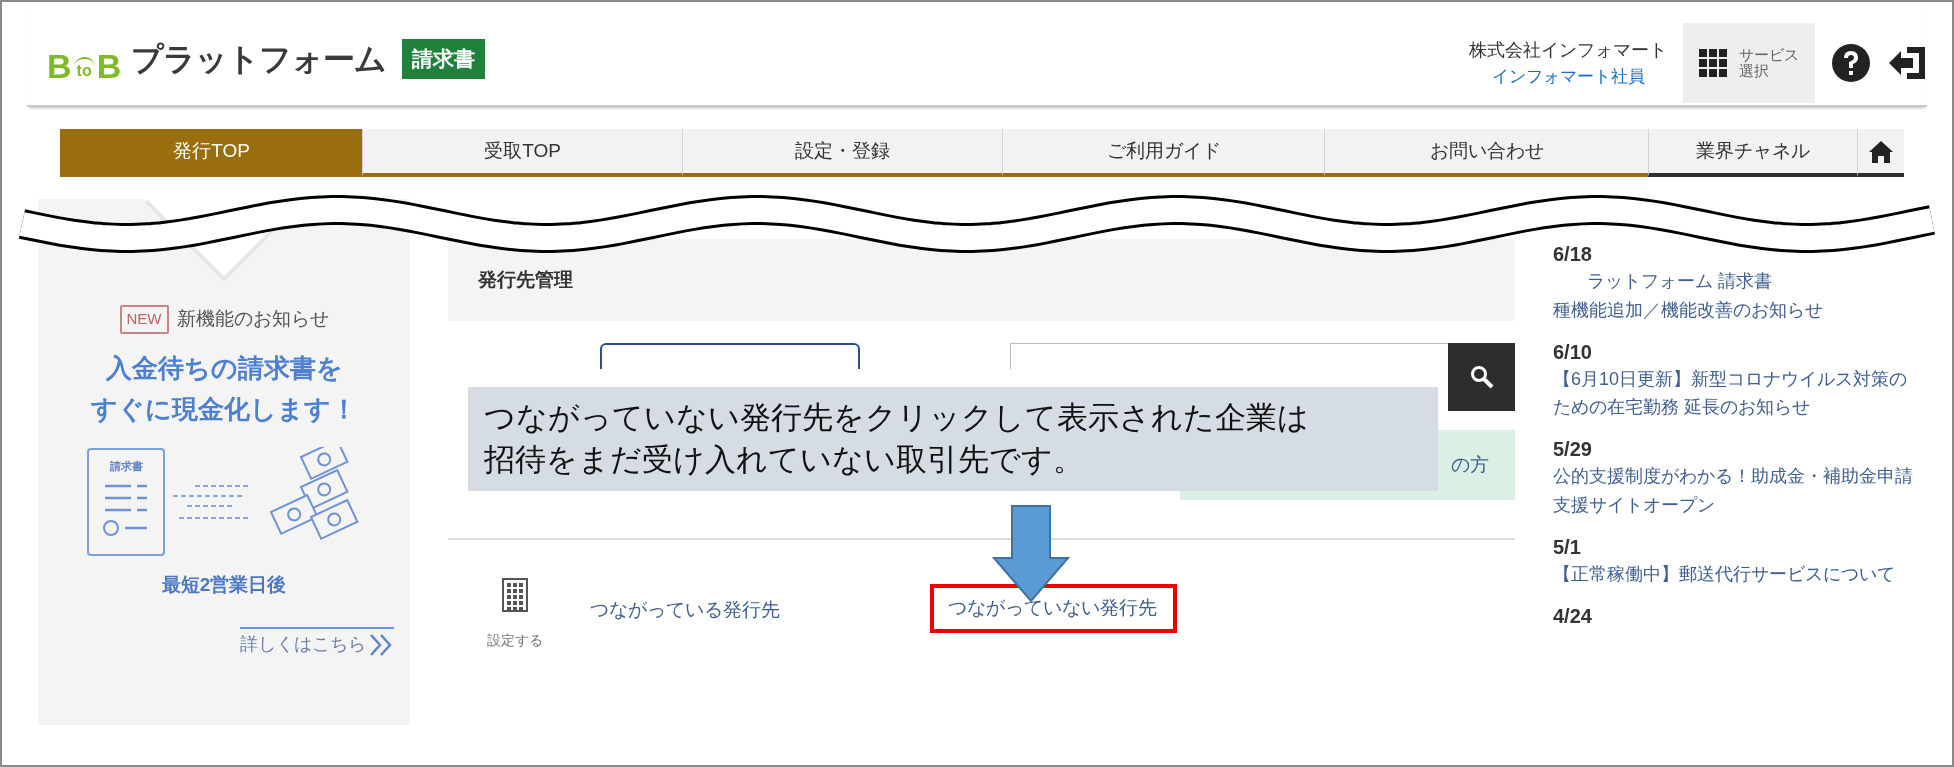 Image resolution: width=1954 pixels, height=767 pixels. Describe the element at coordinates (144, 319) in the screenshot. I see `new-badge: NEW` at that location.